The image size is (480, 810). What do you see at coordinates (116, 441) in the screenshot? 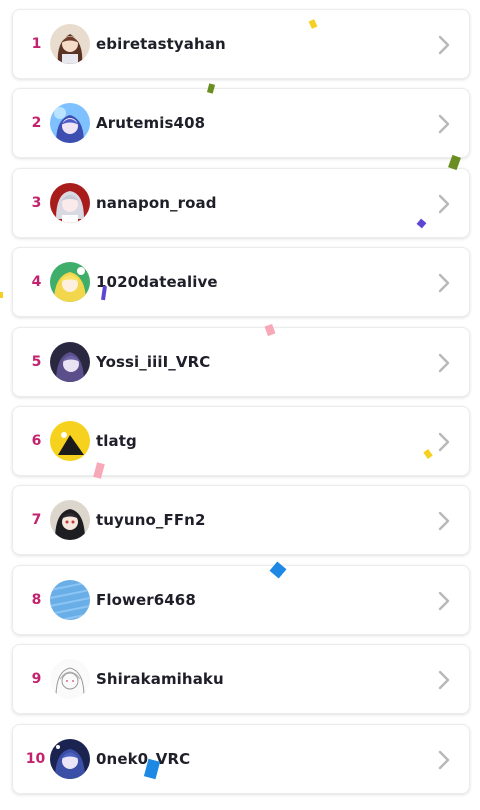
I see `username: tlatg` at bounding box center [116, 441].